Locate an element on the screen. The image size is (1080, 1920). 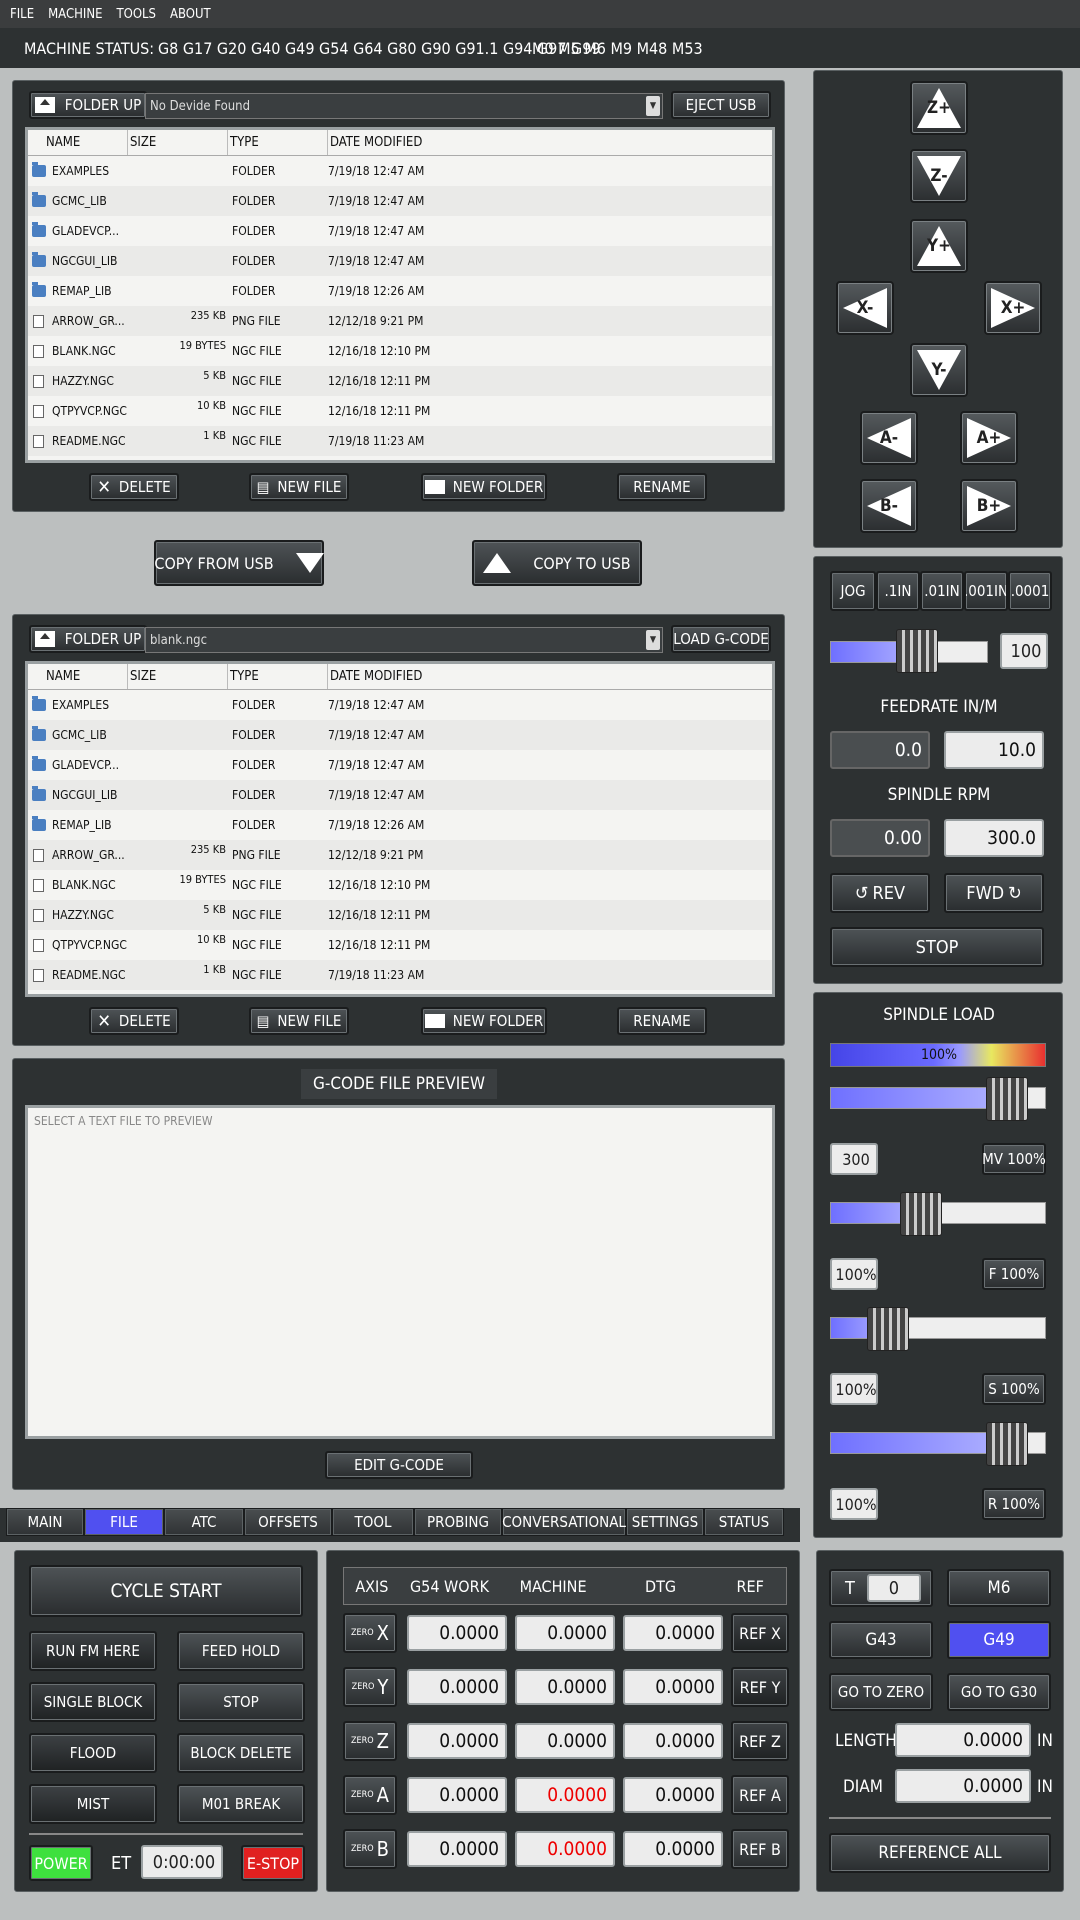
override-reset-button-0: MV 100% is located at coordinates (1014, 1159).